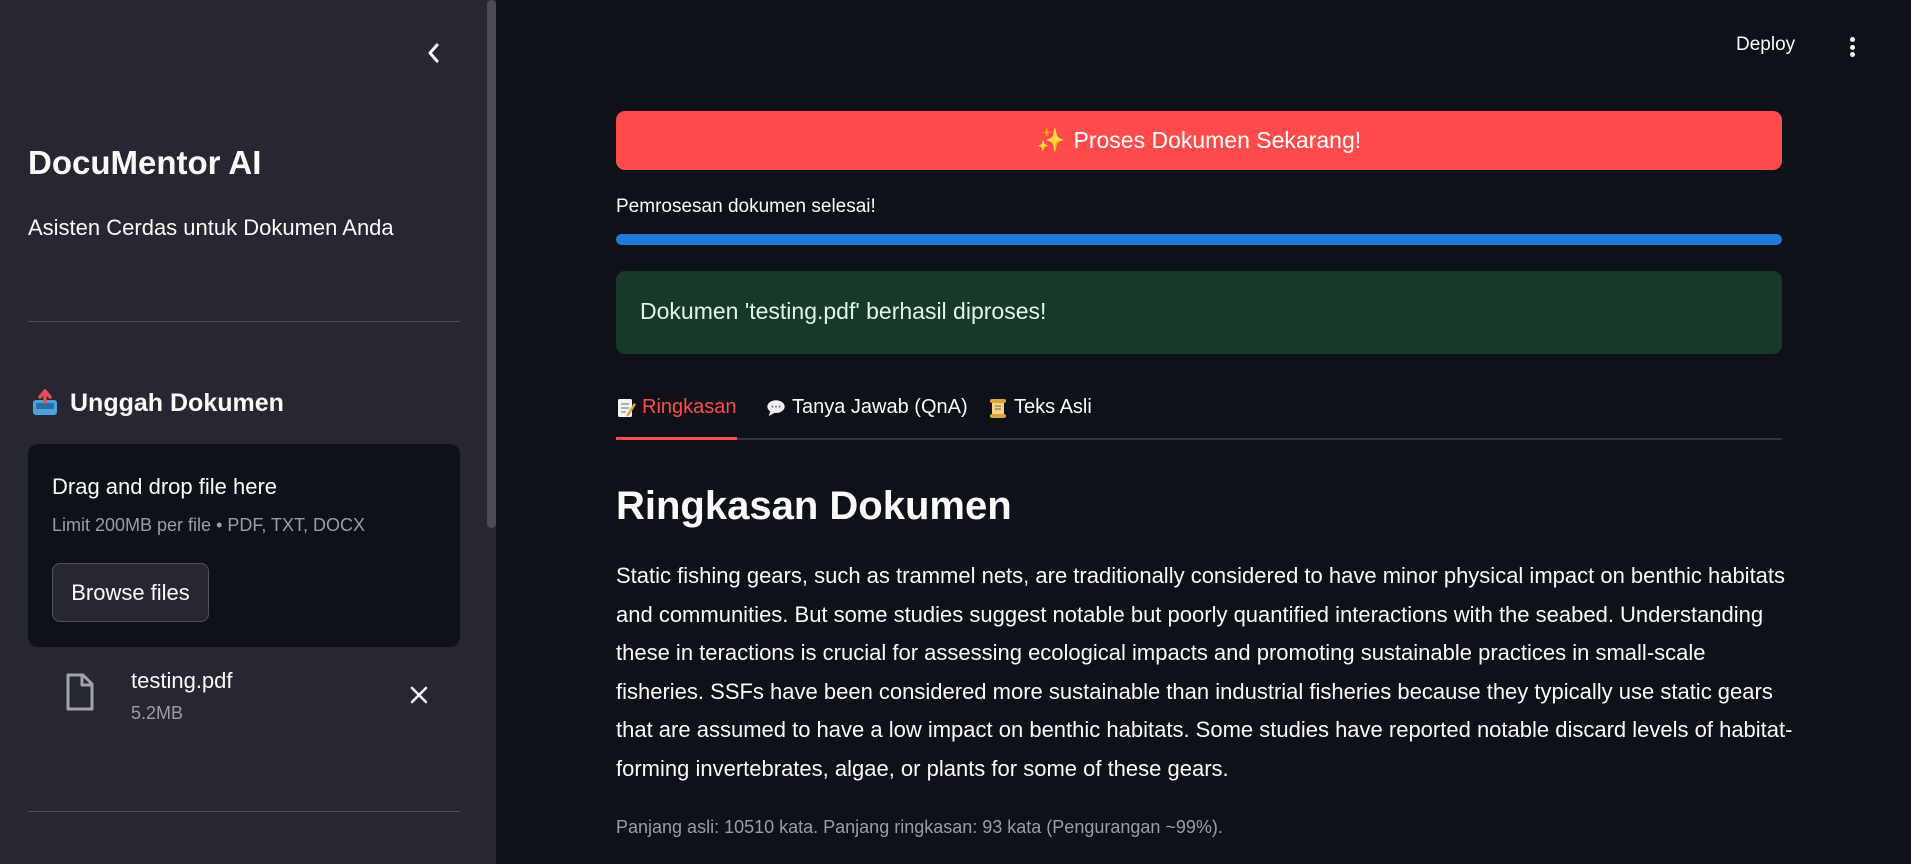  I want to click on file-name: testing.pdf, so click(182, 680).